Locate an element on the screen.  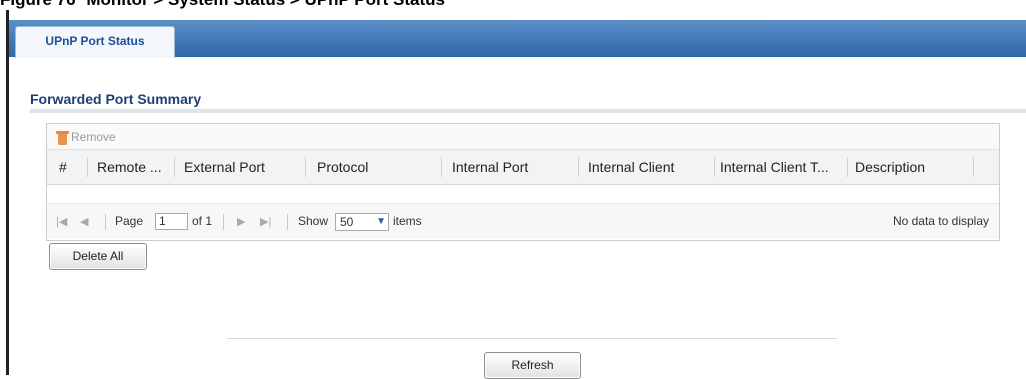
empty-message: No data to display is located at coordinates (940, 221).